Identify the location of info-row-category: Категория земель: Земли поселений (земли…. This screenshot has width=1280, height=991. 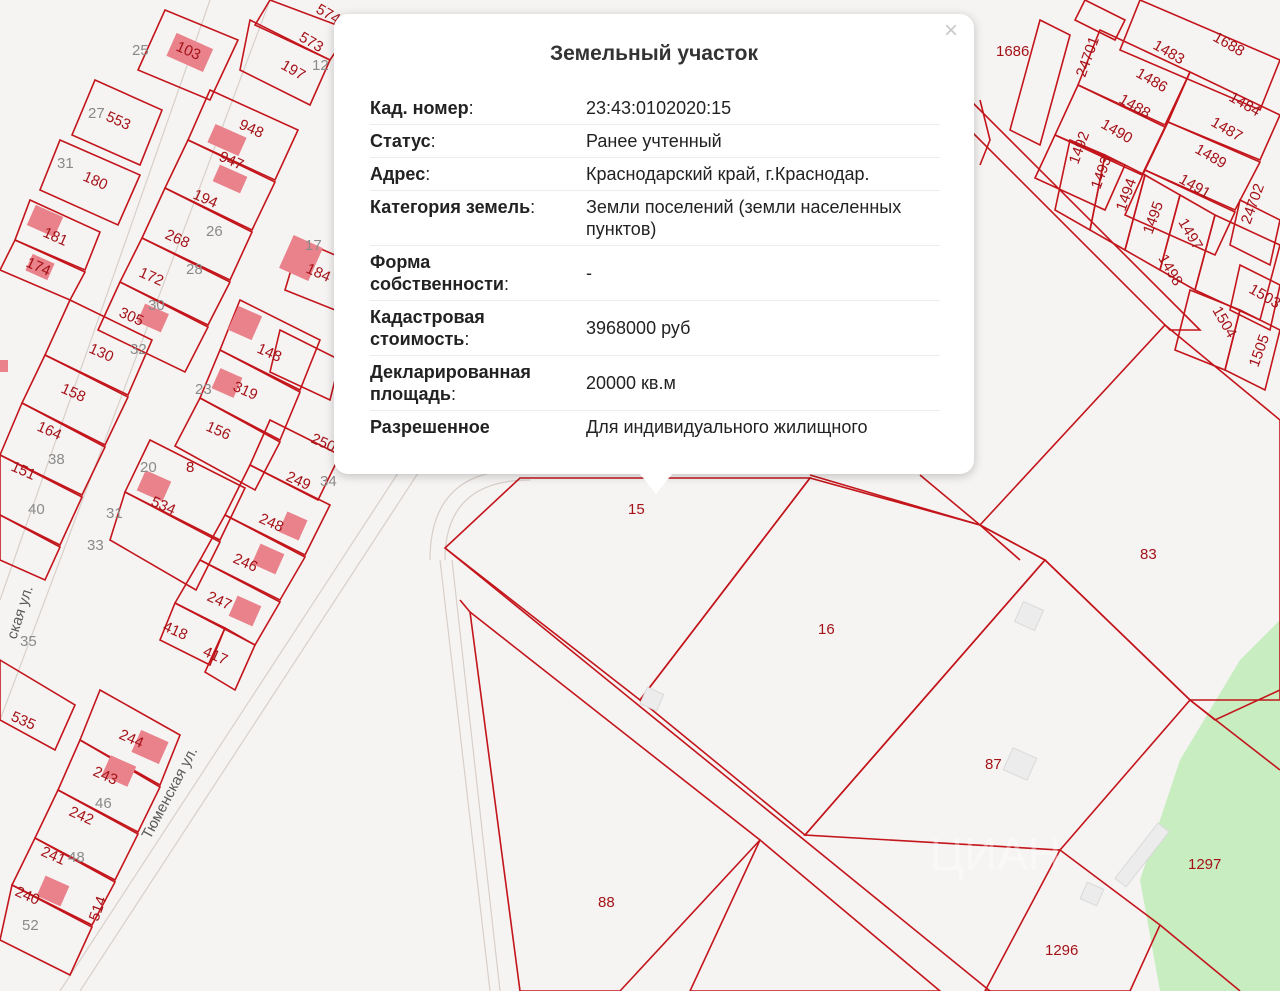
(655, 218).